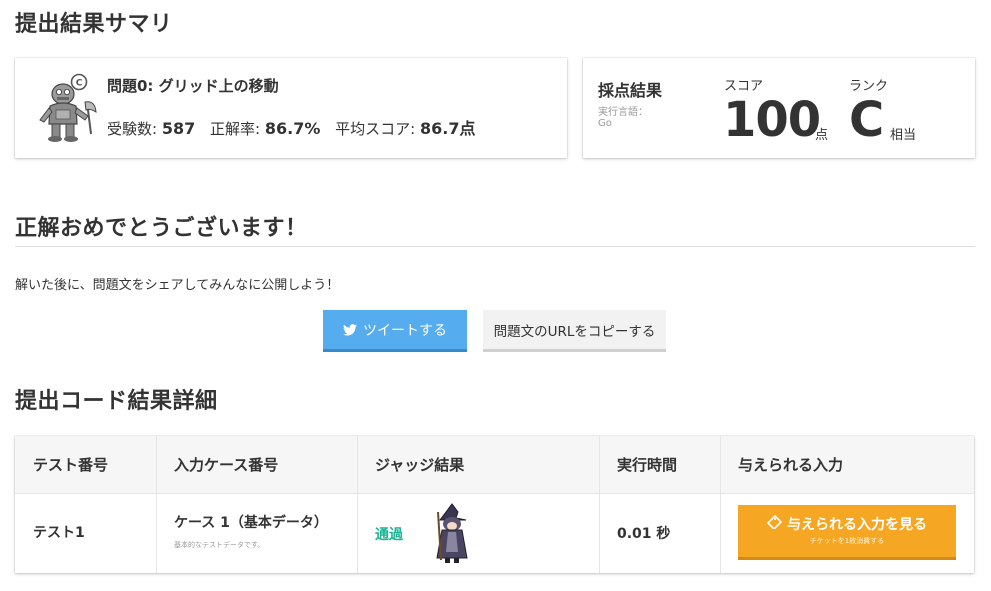  What do you see at coordinates (630, 90) in the screenshot?
I see `score-heading: 採点結果` at bounding box center [630, 90].